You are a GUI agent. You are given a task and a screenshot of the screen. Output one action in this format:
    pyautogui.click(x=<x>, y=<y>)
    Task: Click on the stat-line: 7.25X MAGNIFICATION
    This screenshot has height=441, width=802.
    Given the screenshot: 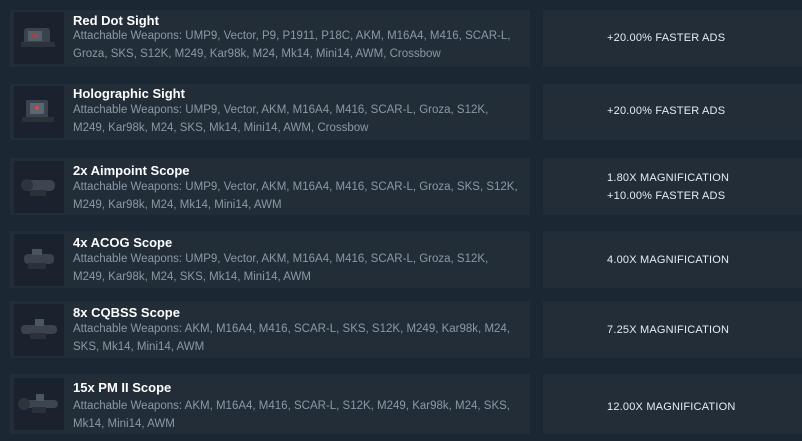 What is the action you would take?
    pyautogui.click(x=668, y=330)
    